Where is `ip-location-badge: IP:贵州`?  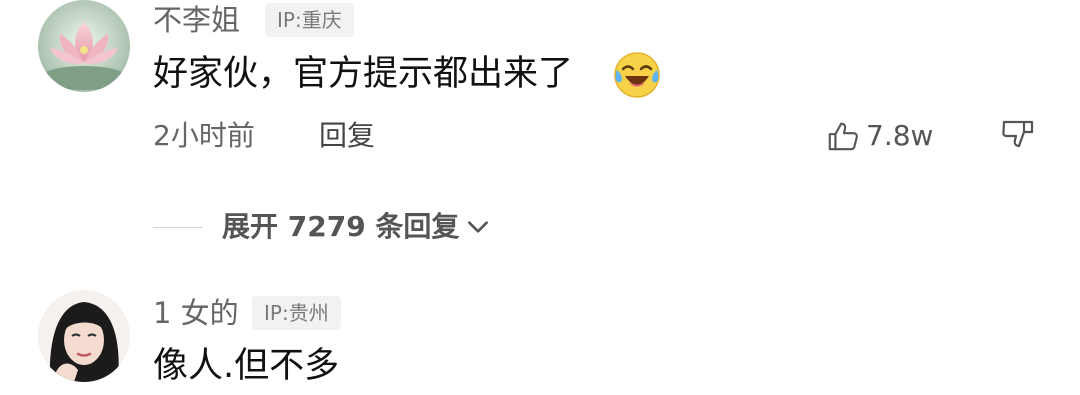 ip-location-badge: IP:贵州 is located at coordinates (296, 313).